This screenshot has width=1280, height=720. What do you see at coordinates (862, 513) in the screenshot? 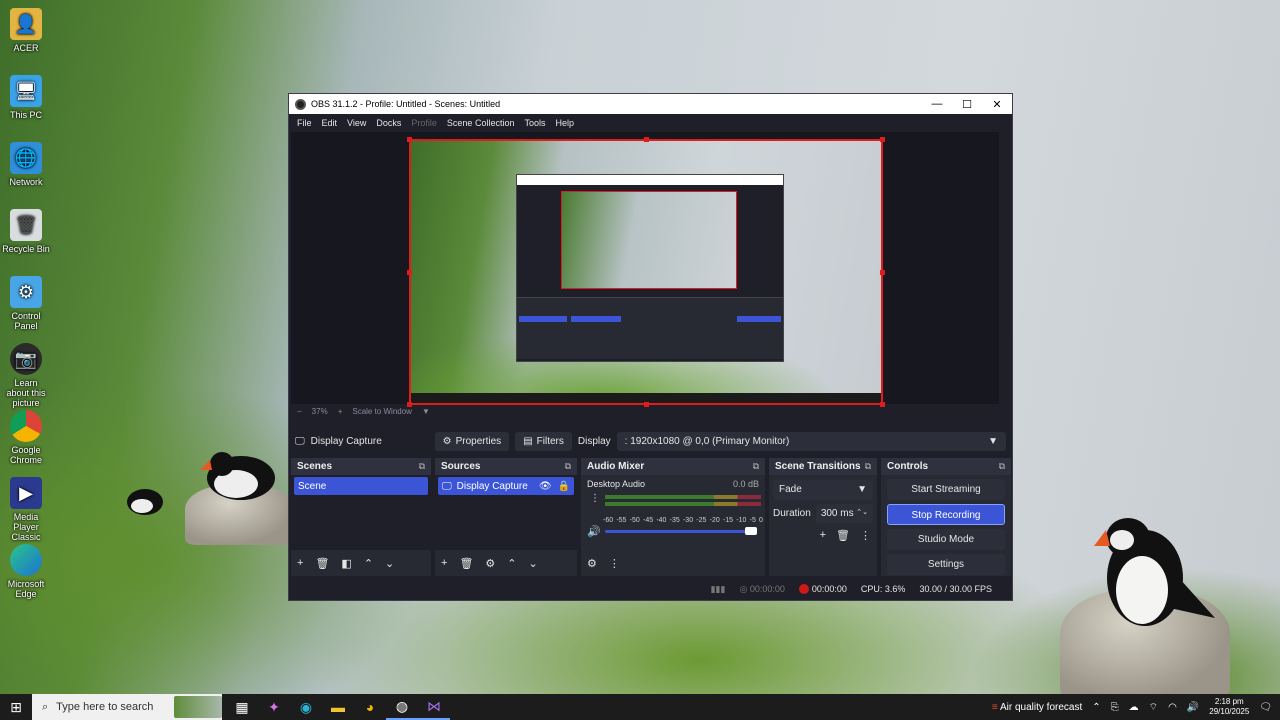
I see `spinner-icon: ⌃⌄` at bounding box center [862, 513].